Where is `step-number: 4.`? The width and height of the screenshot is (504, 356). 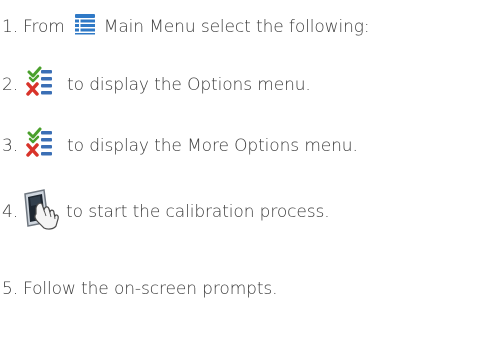
step-number: 4. is located at coordinates (10, 211).